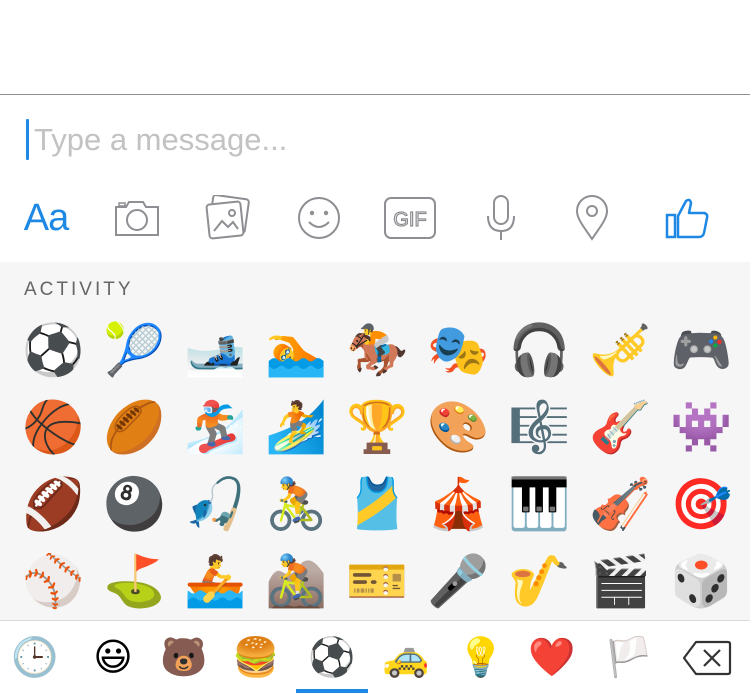 Image resolution: width=750 pixels, height=693 pixels. What do you see at coordinates (376, 581) in the screenshot?
I see `emoji-button: 🎫` at bounding box center [376, 581].